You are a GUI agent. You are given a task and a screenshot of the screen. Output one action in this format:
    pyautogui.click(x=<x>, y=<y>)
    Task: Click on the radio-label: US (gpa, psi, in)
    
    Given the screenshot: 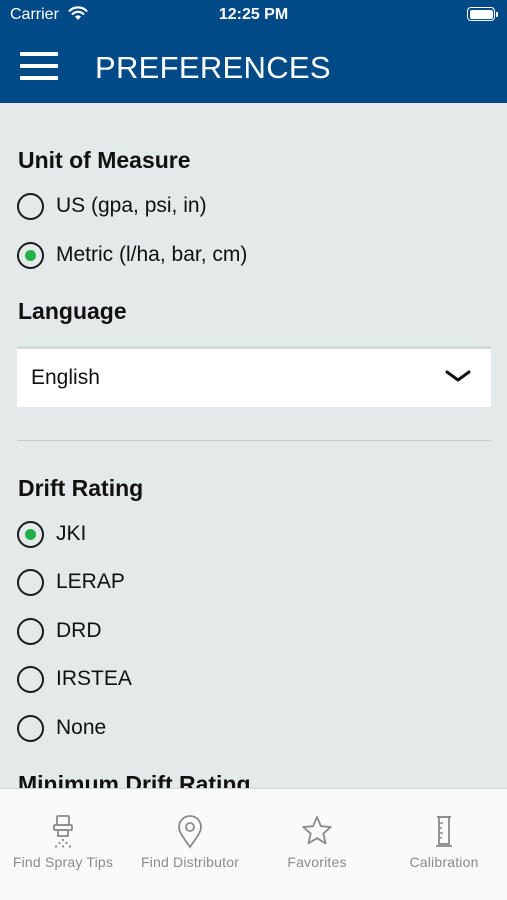 What is the action you would take?
    pyautogui.click(x=131, y=205)
    